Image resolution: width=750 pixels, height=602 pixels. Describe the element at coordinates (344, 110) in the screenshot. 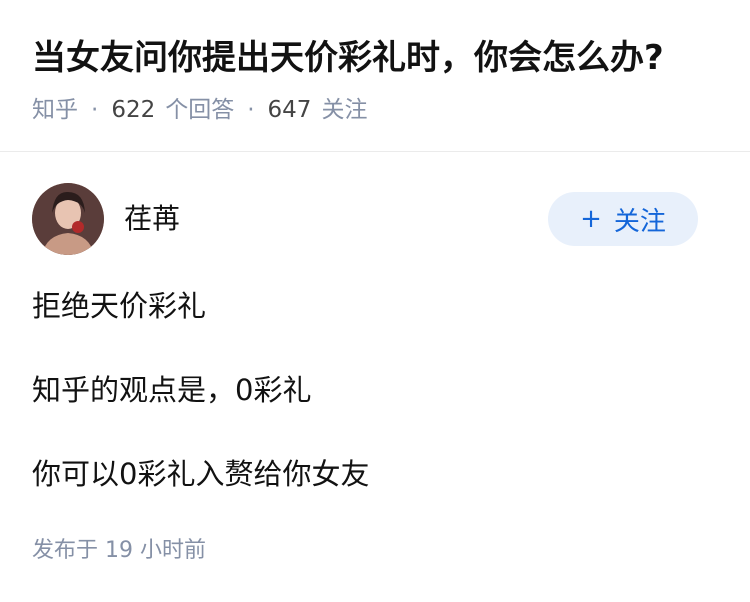

I see `follow-count-label: 关注` at that location.